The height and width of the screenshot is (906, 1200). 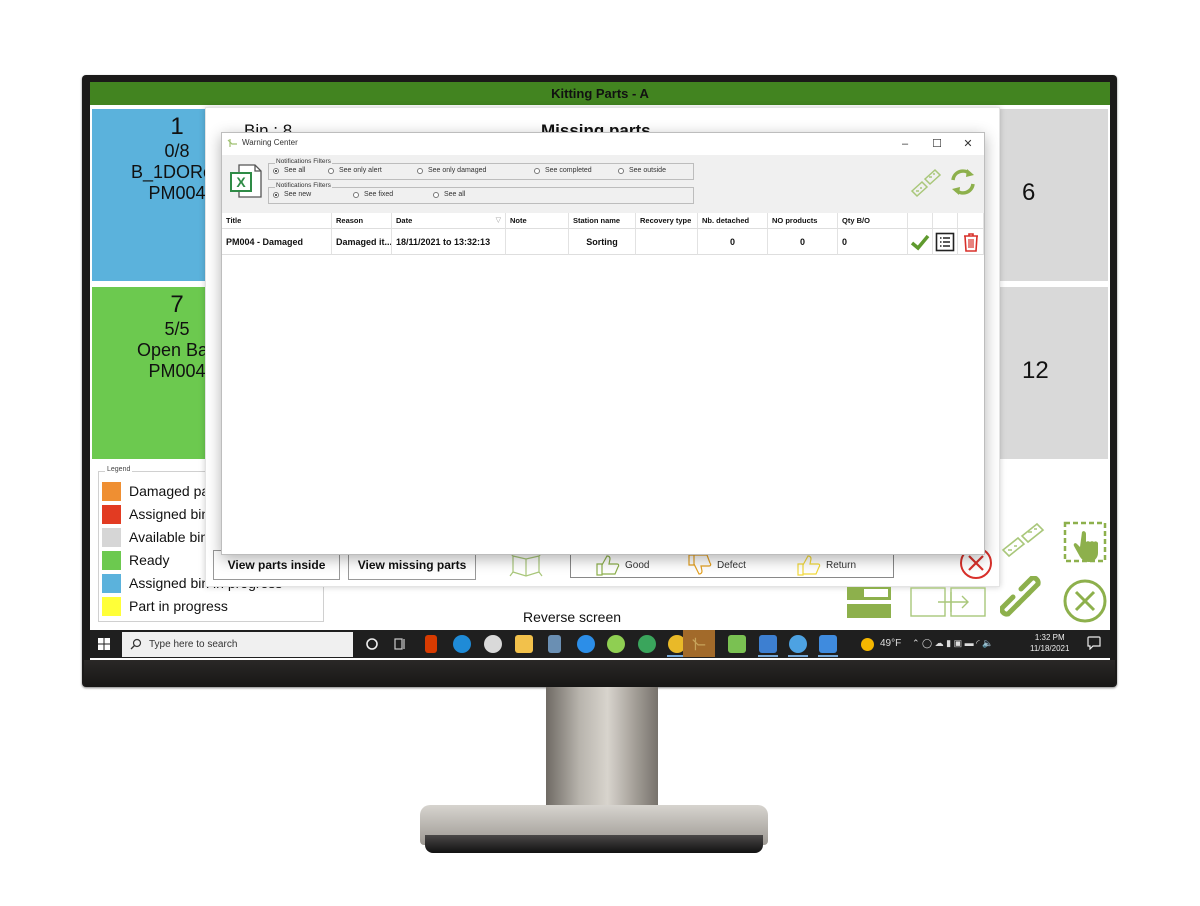 I want to click on radio-see-only-alert: See only alert, so click(x=355, y=170).